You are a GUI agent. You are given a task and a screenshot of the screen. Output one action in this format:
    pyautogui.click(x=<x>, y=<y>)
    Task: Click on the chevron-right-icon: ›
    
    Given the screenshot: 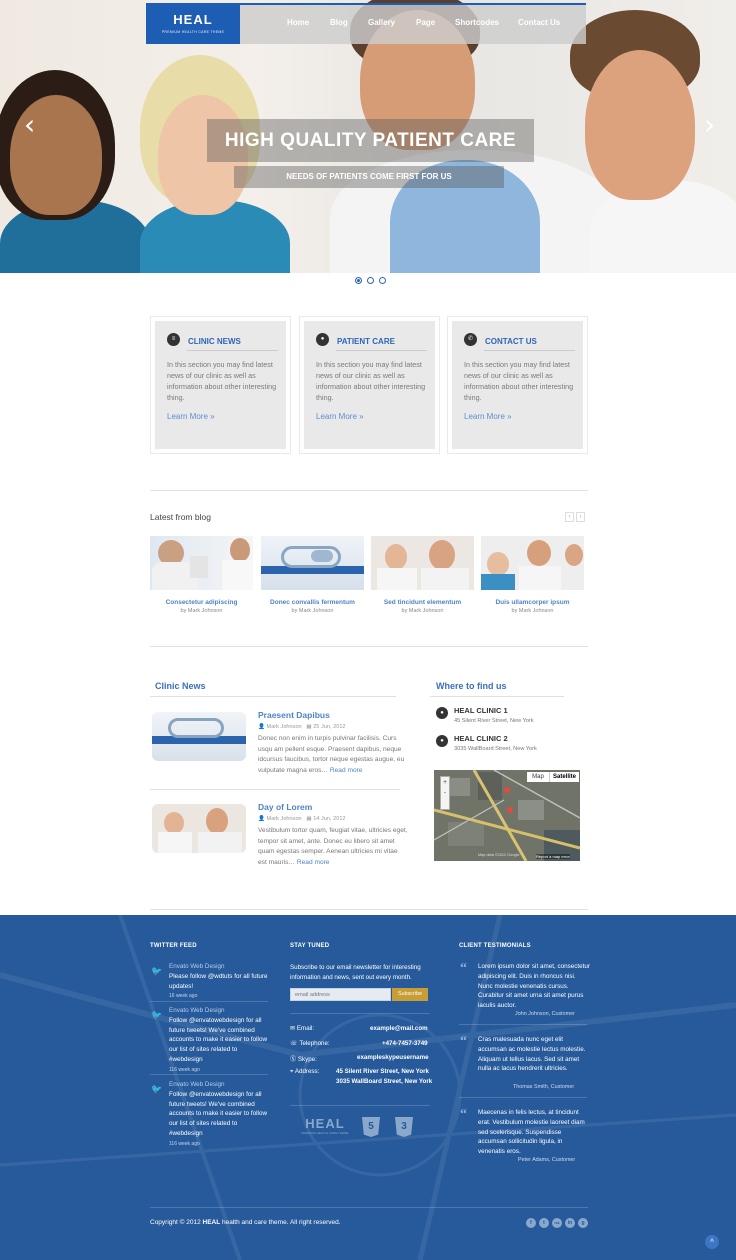 What is the action you would take?
    pyautogui.click(x=709, y=124)
    